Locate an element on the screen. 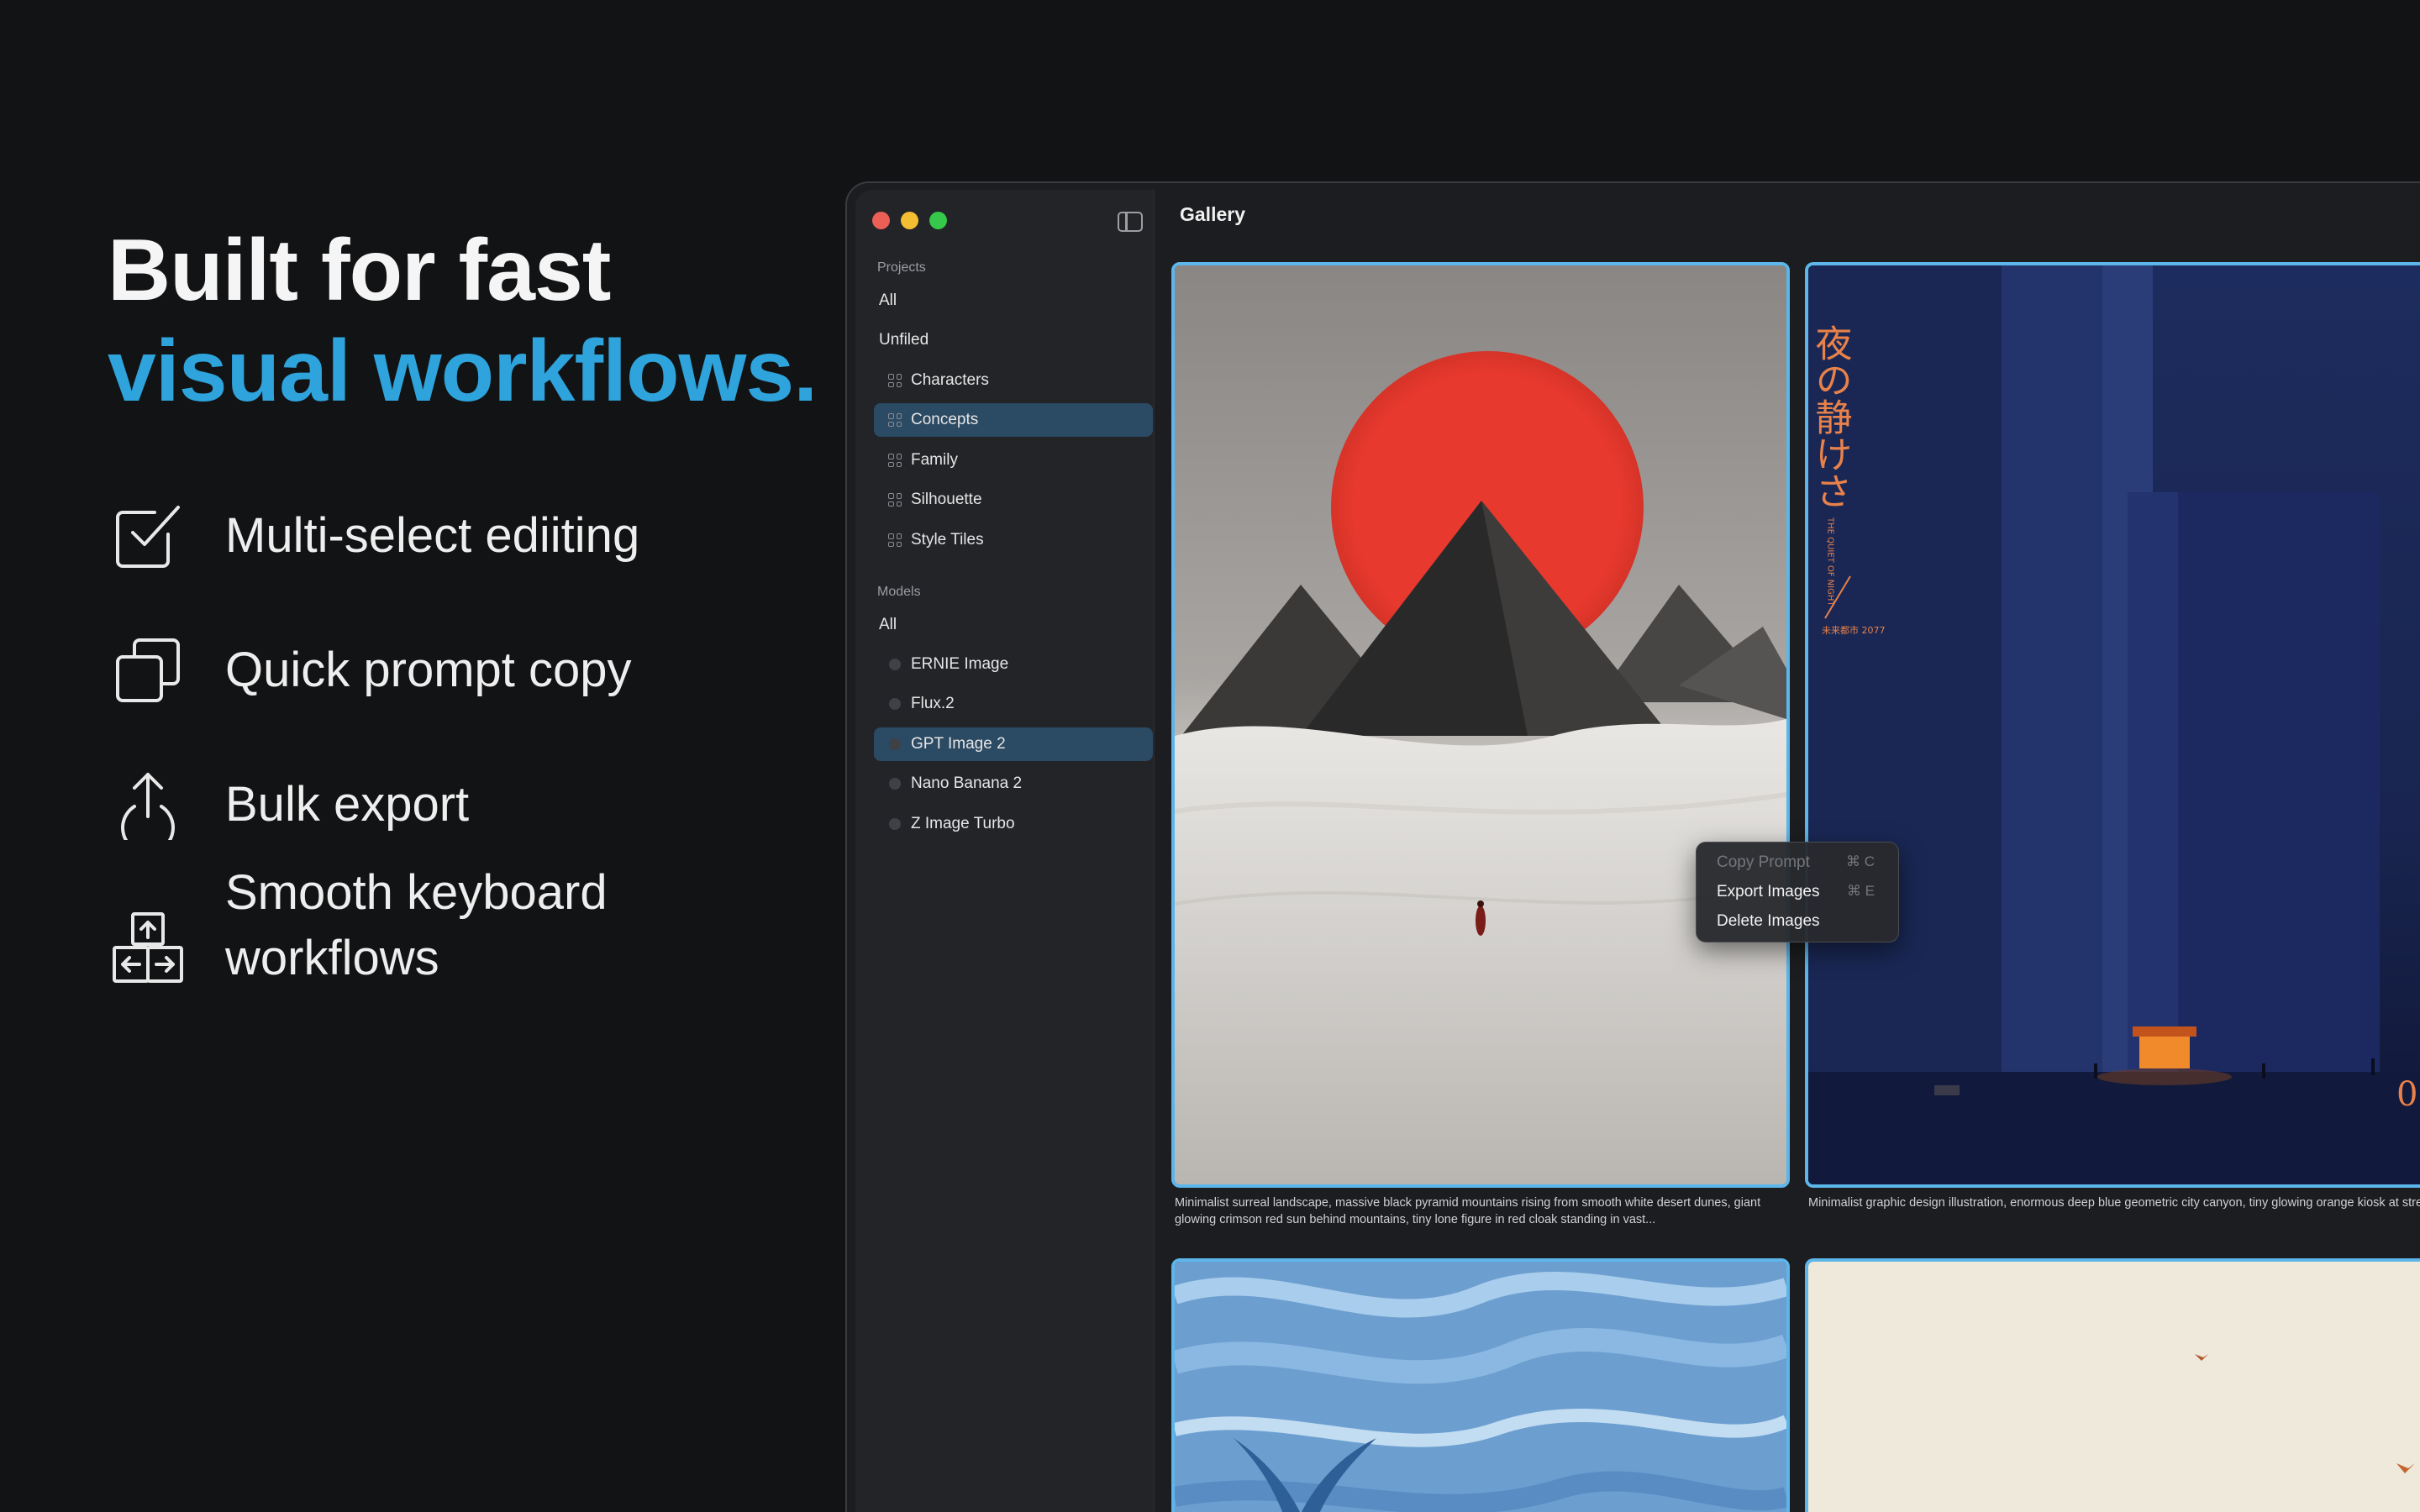 Image resolution: width=2420 pixels, height=1512 pixels. minimize-button is located at coordinates (909, 220).